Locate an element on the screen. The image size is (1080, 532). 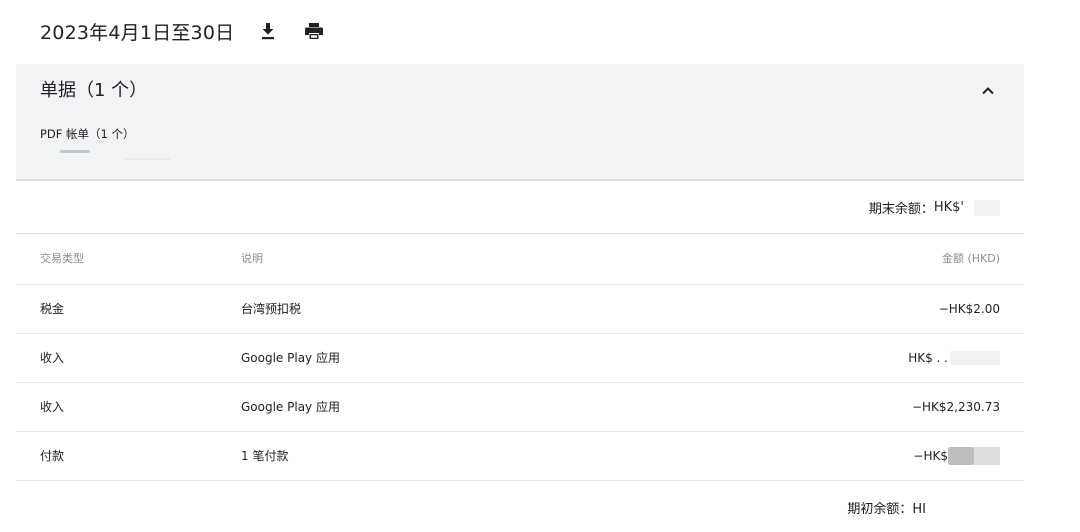
table-row: 收入 Google Play 应用 HK$ . . is located at coordinates (520, 358).